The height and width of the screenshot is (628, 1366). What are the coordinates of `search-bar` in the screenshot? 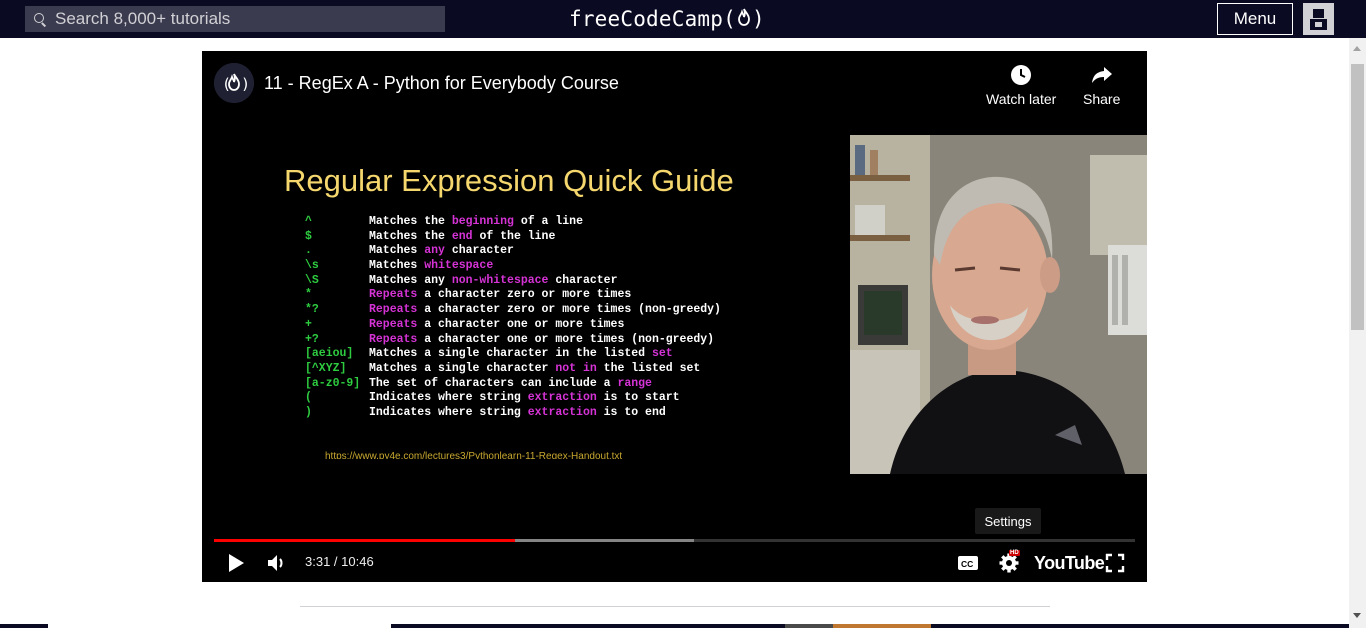 It's located at (235, 19).